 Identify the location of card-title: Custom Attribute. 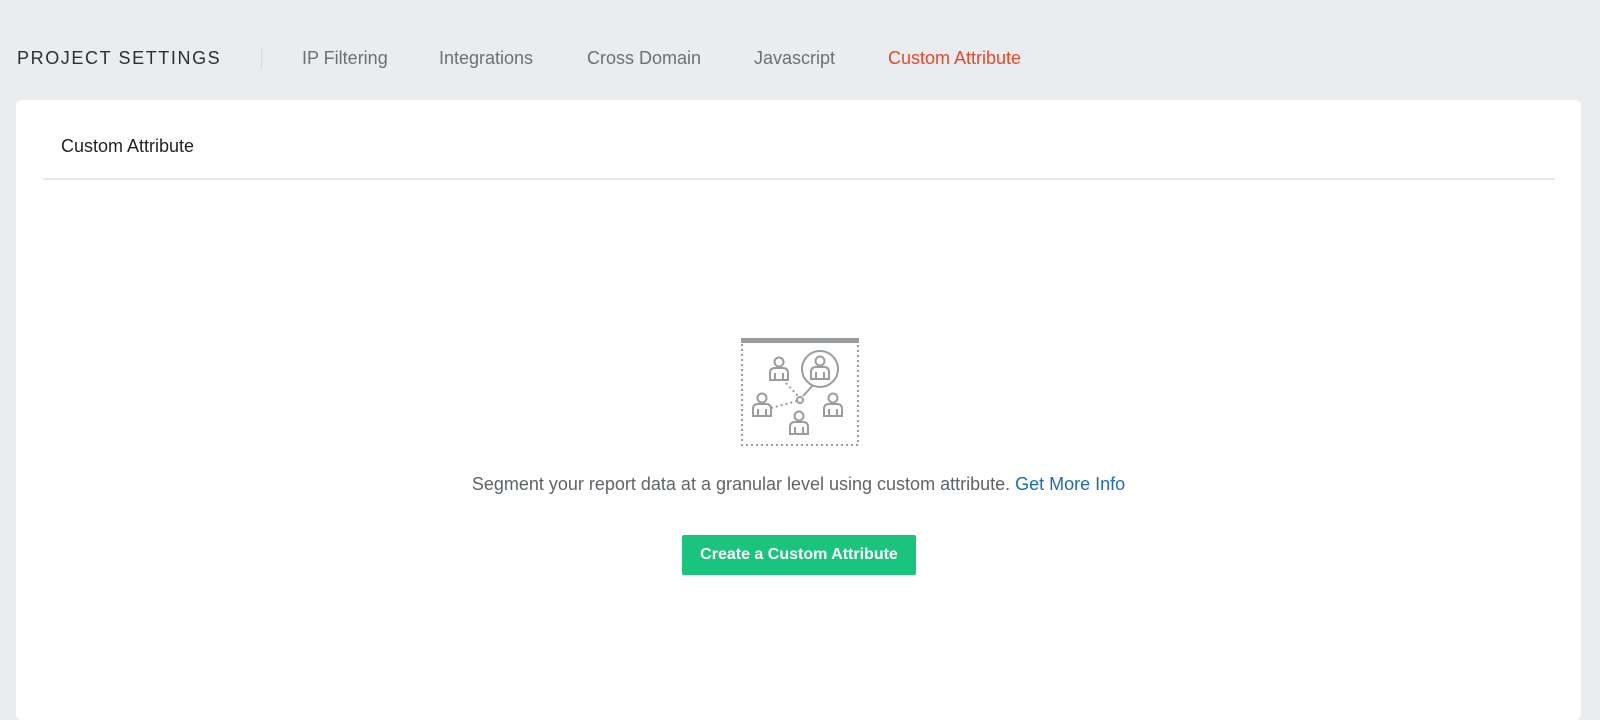
(128, 146).